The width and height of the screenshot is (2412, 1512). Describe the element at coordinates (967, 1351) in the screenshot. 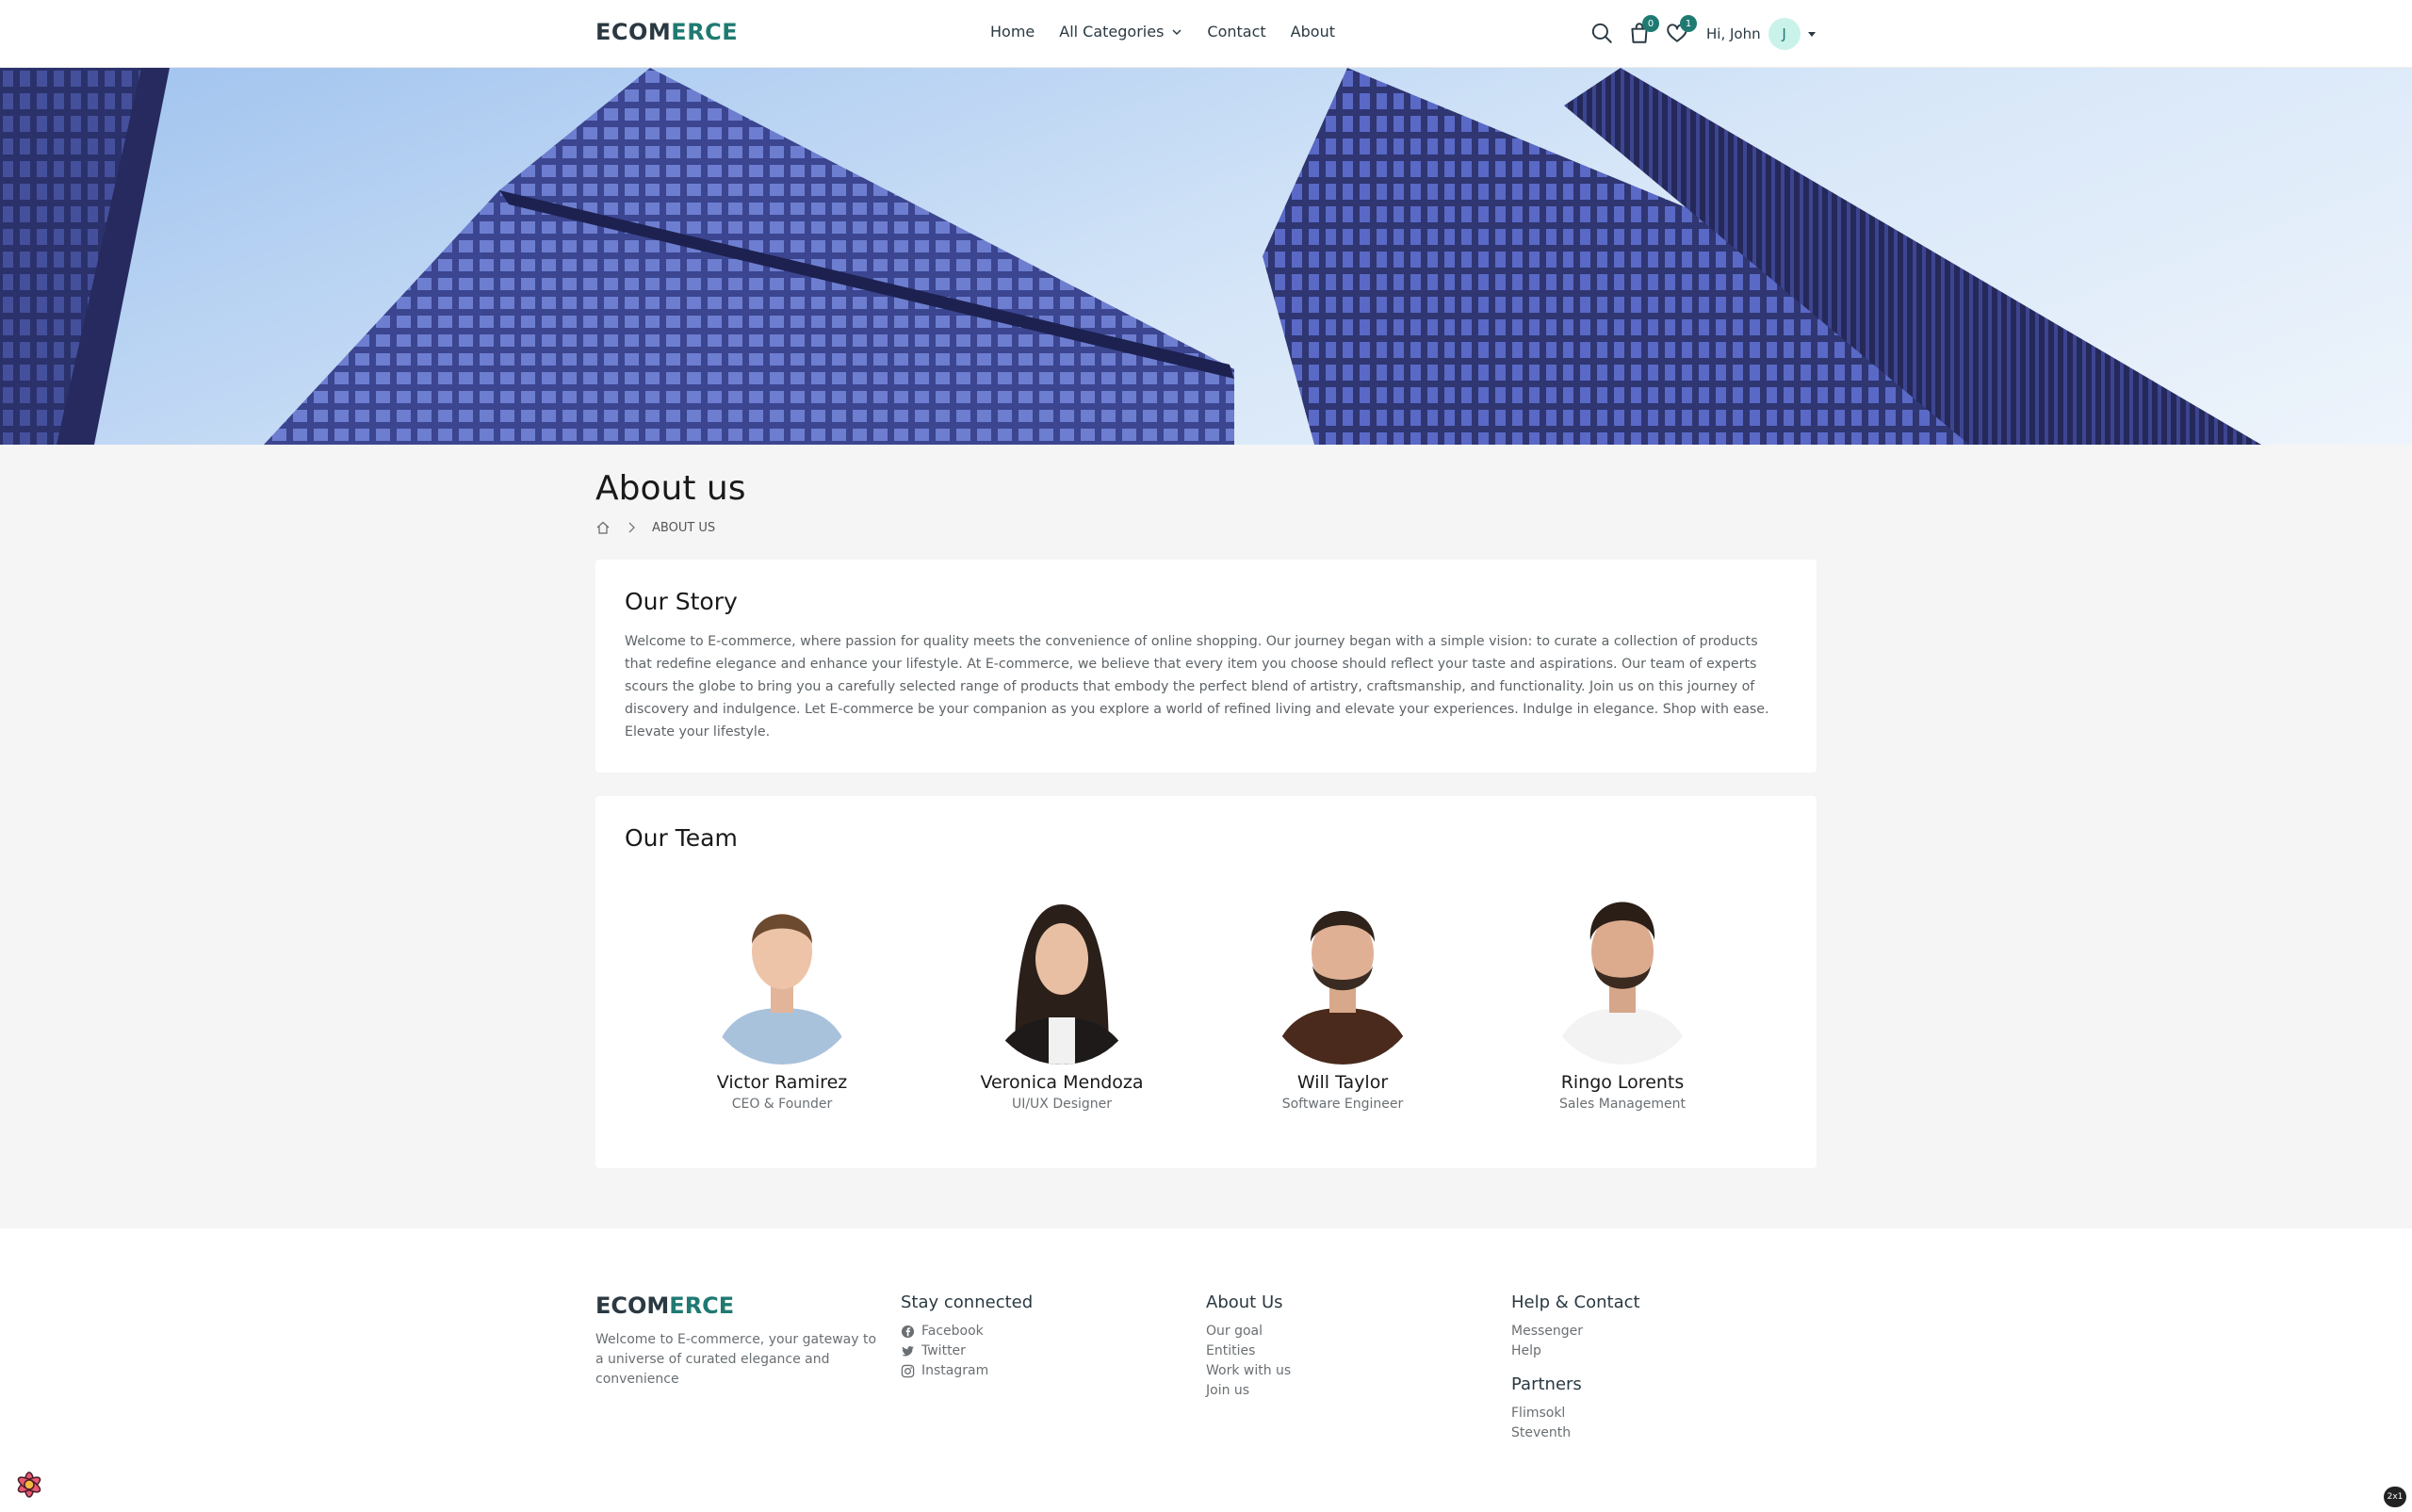

I see `twitter-link: Twitter` at that location.